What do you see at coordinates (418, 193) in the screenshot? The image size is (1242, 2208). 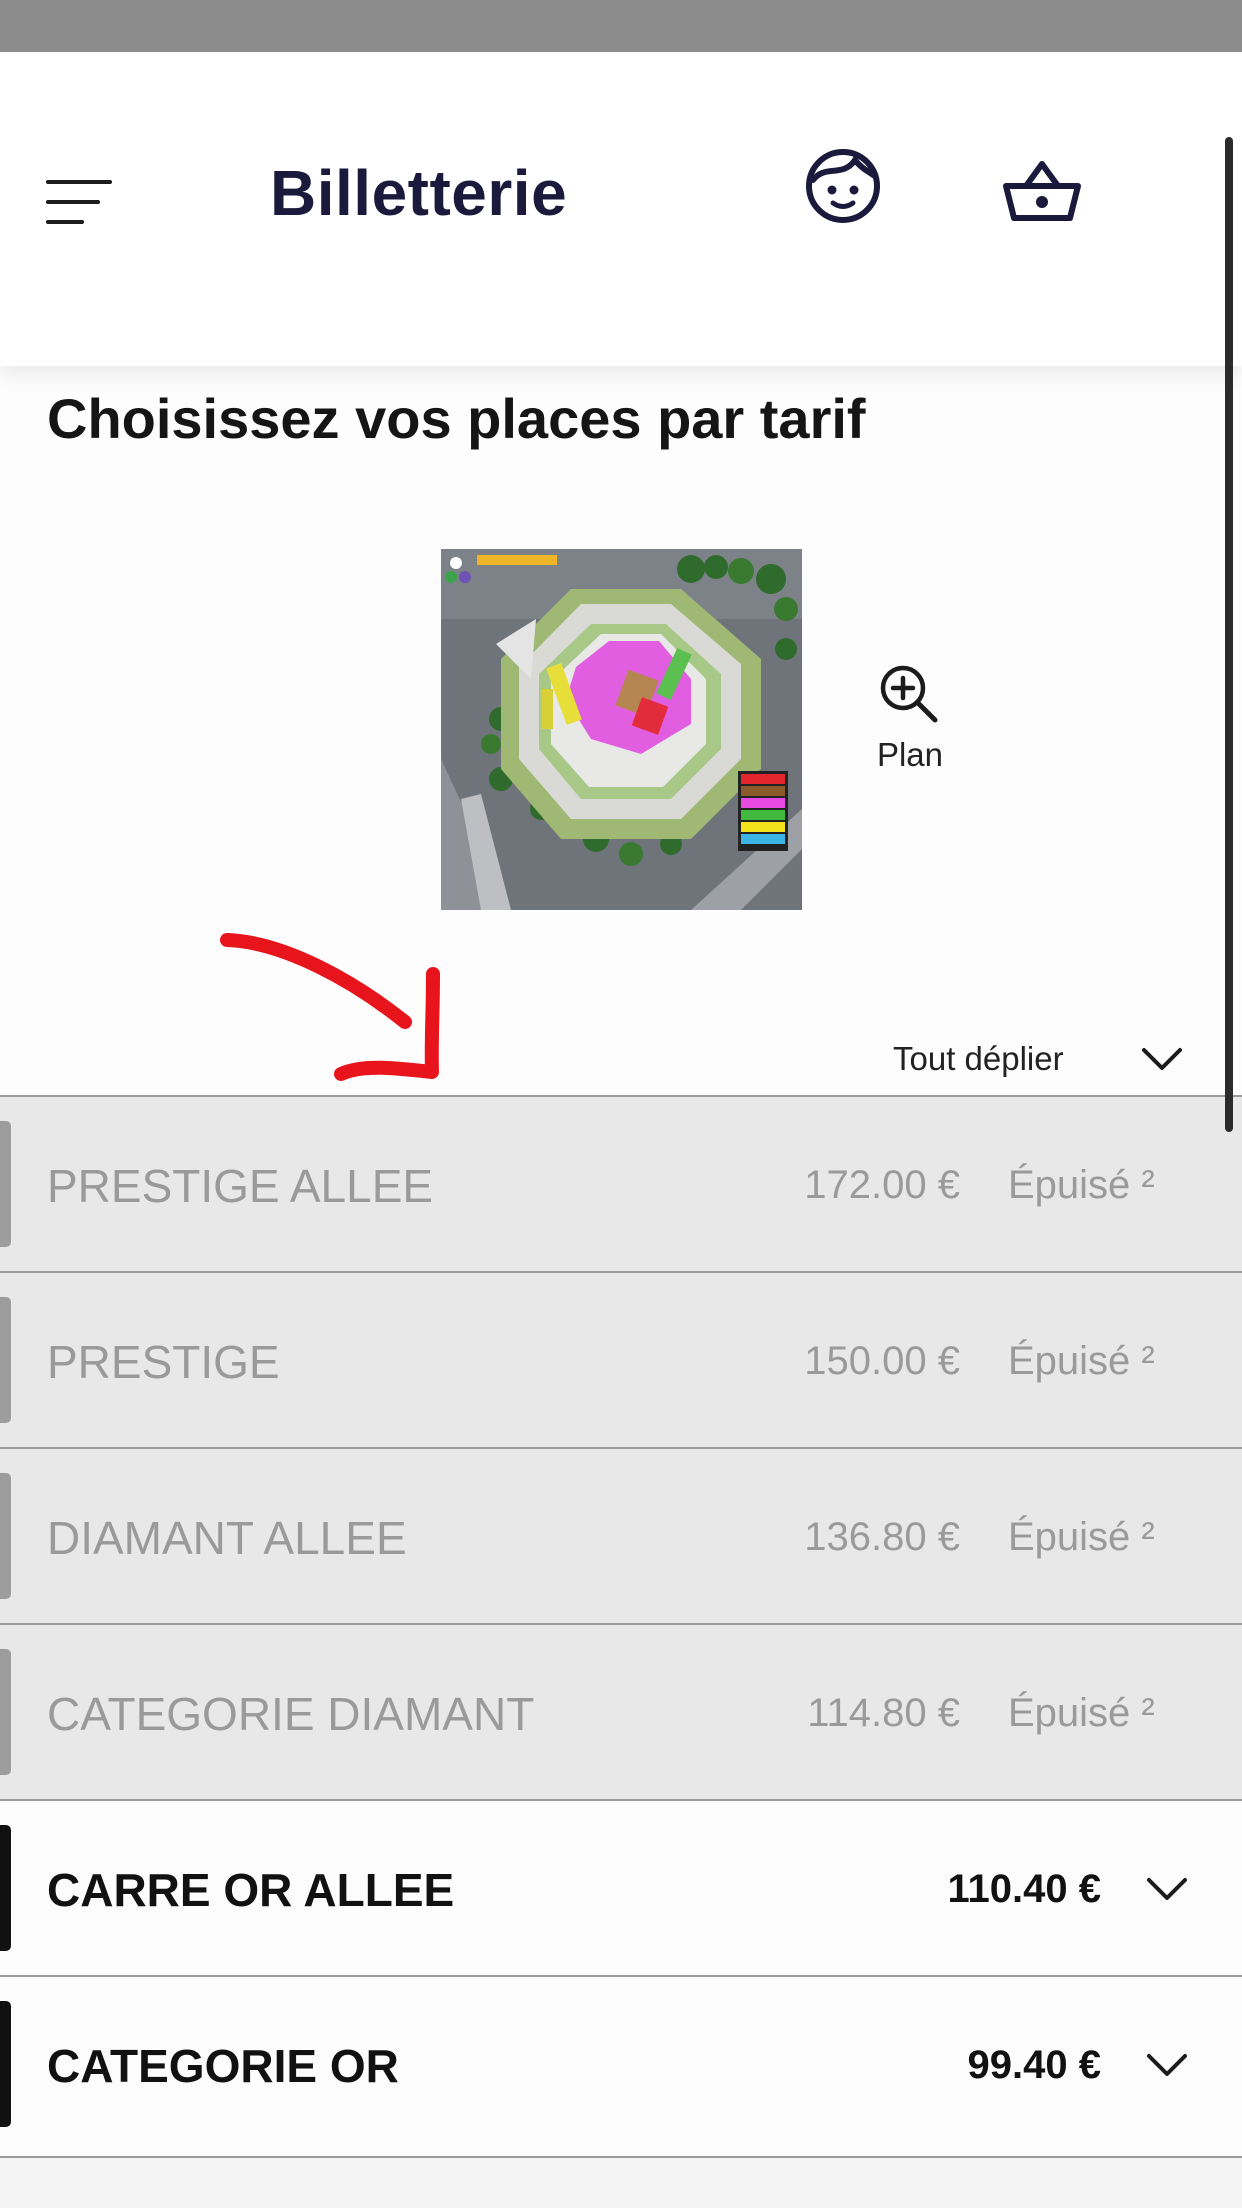 I see `site-logo: Billetterie` at bounding box center [418, 193].